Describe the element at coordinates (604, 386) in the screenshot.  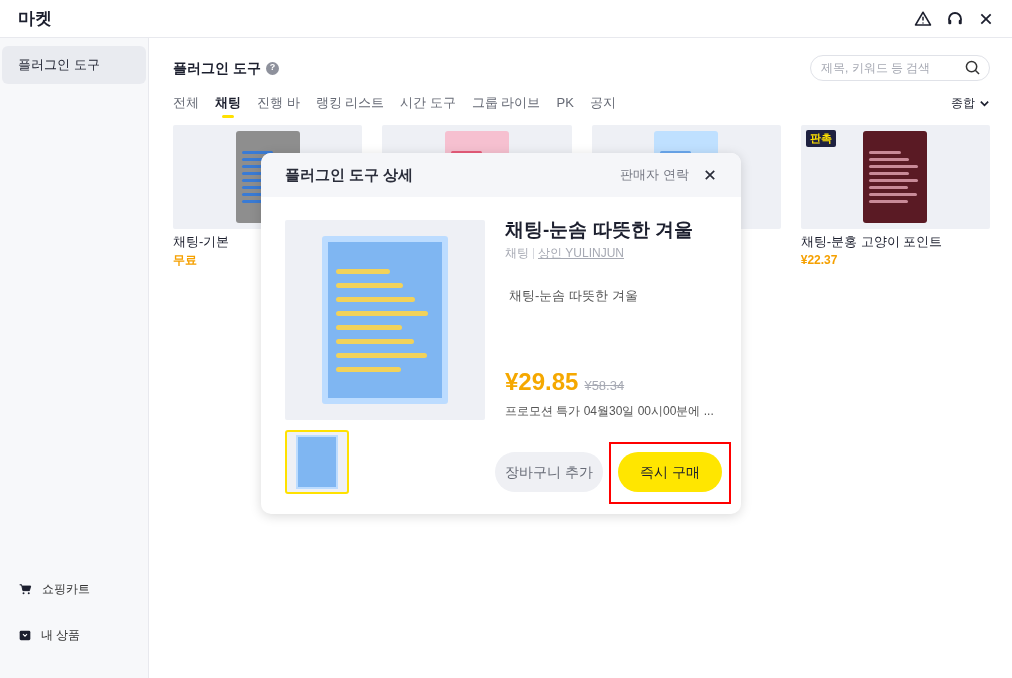
I see `original-price: ¥58.34` at that location.